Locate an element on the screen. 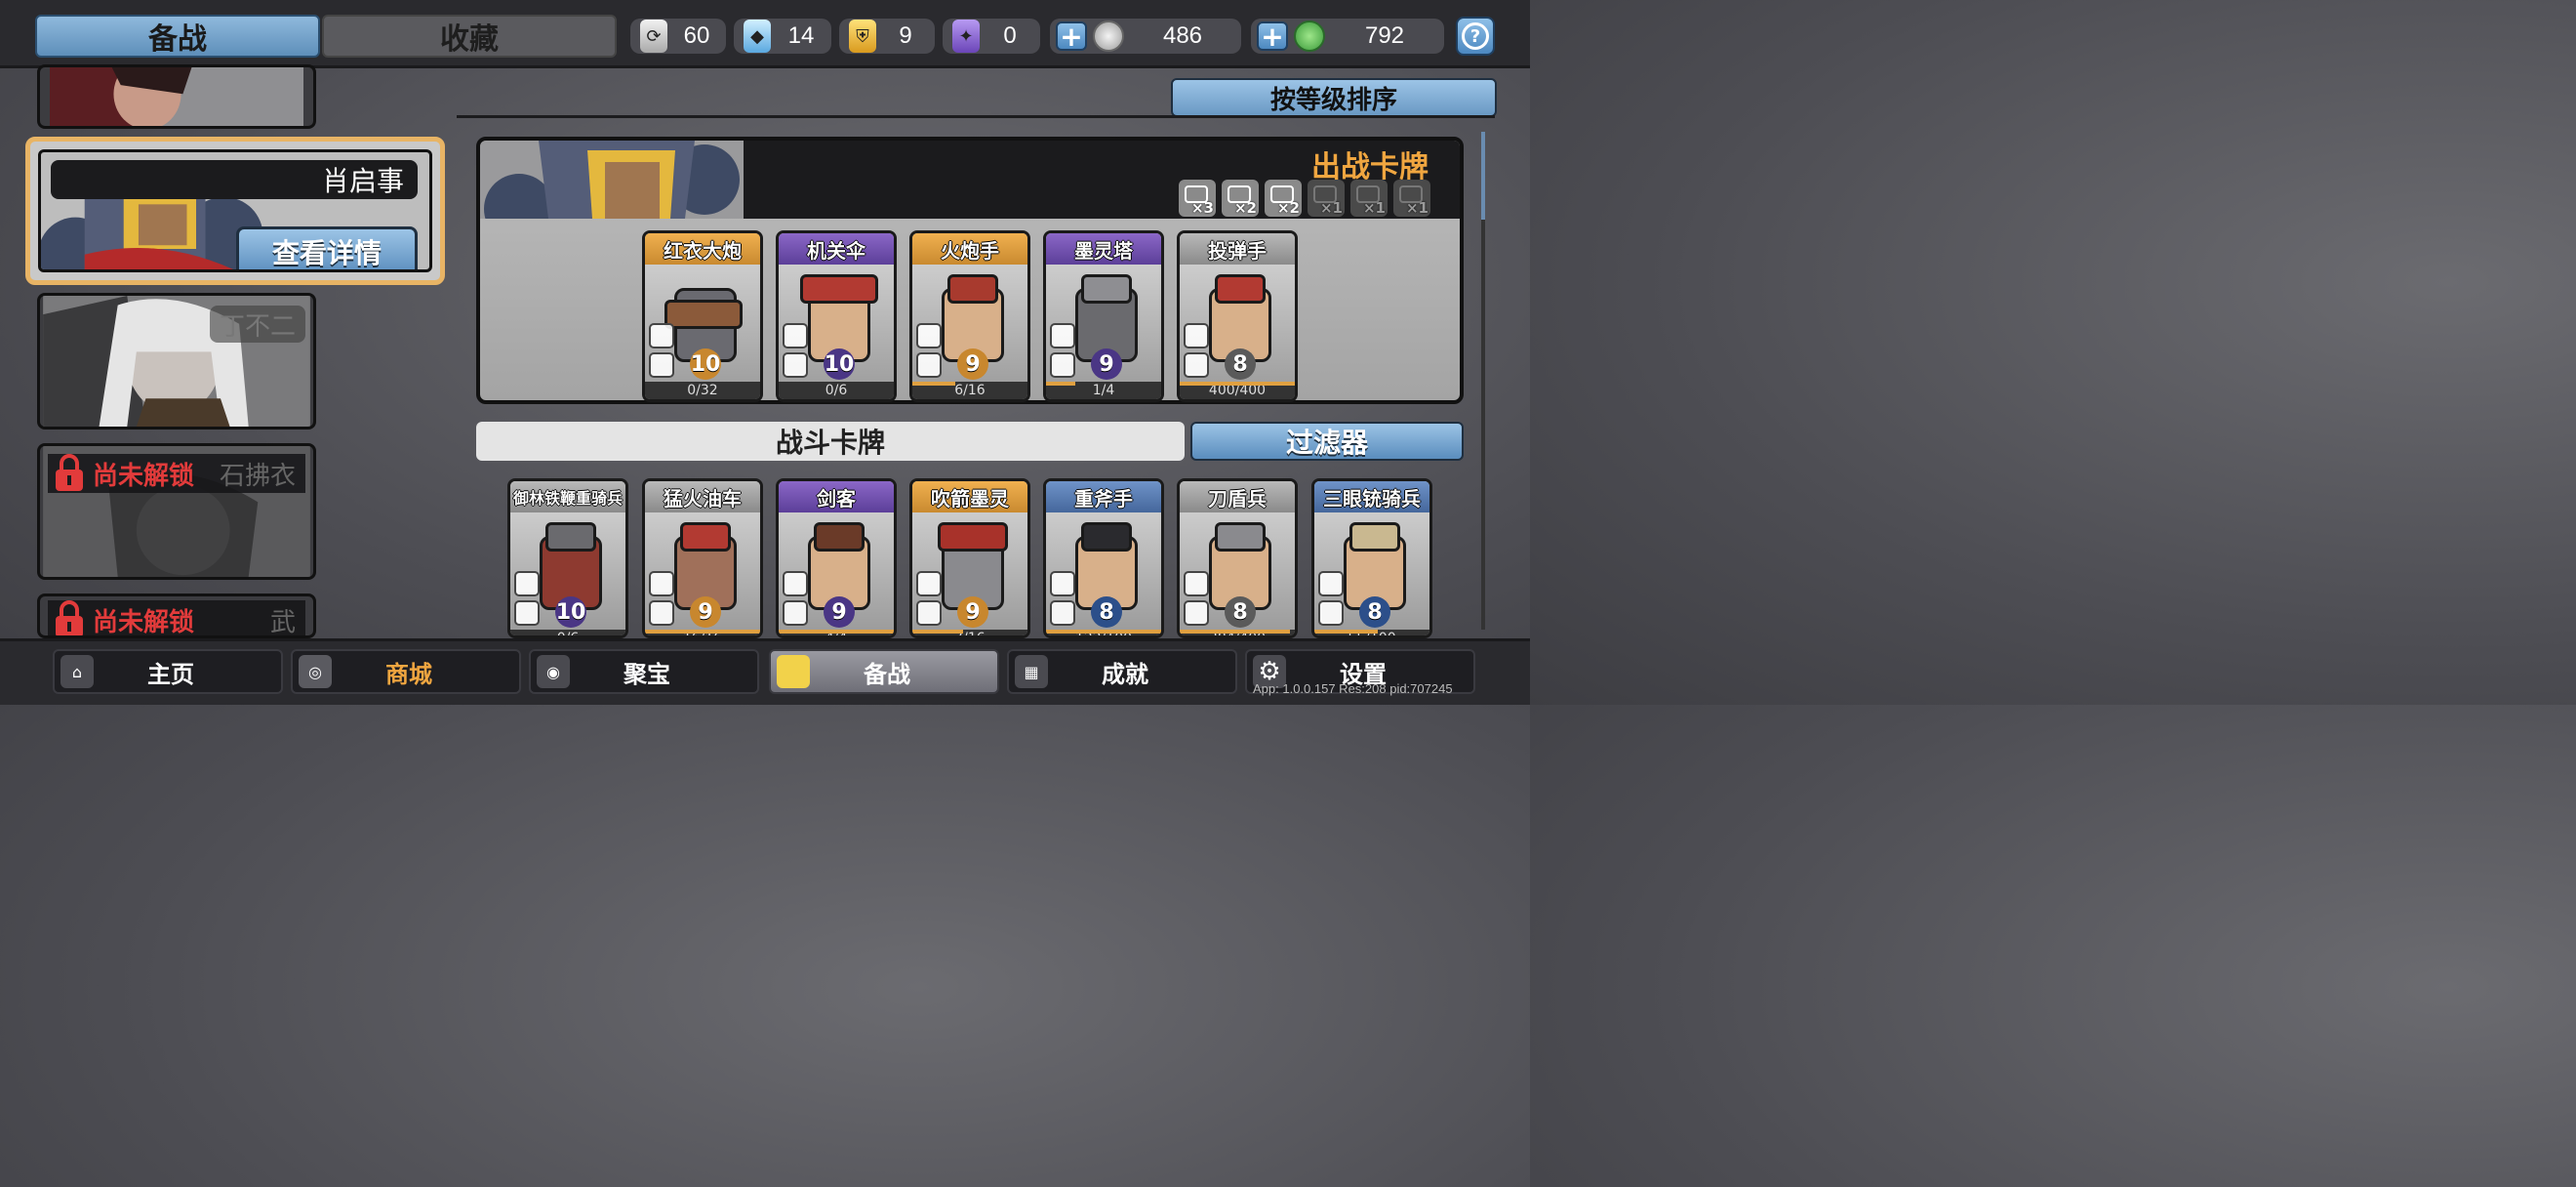 Image resolution: width=2576 pixels, height=1187 pixels. view-details-button: 查看详情 is located at coordinates (327, 247).